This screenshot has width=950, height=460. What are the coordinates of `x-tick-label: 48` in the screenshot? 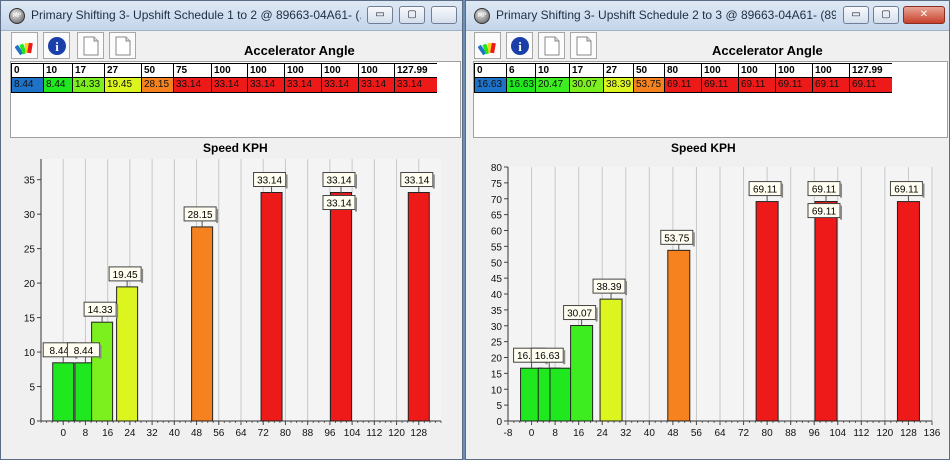 It's located at (197, 433).